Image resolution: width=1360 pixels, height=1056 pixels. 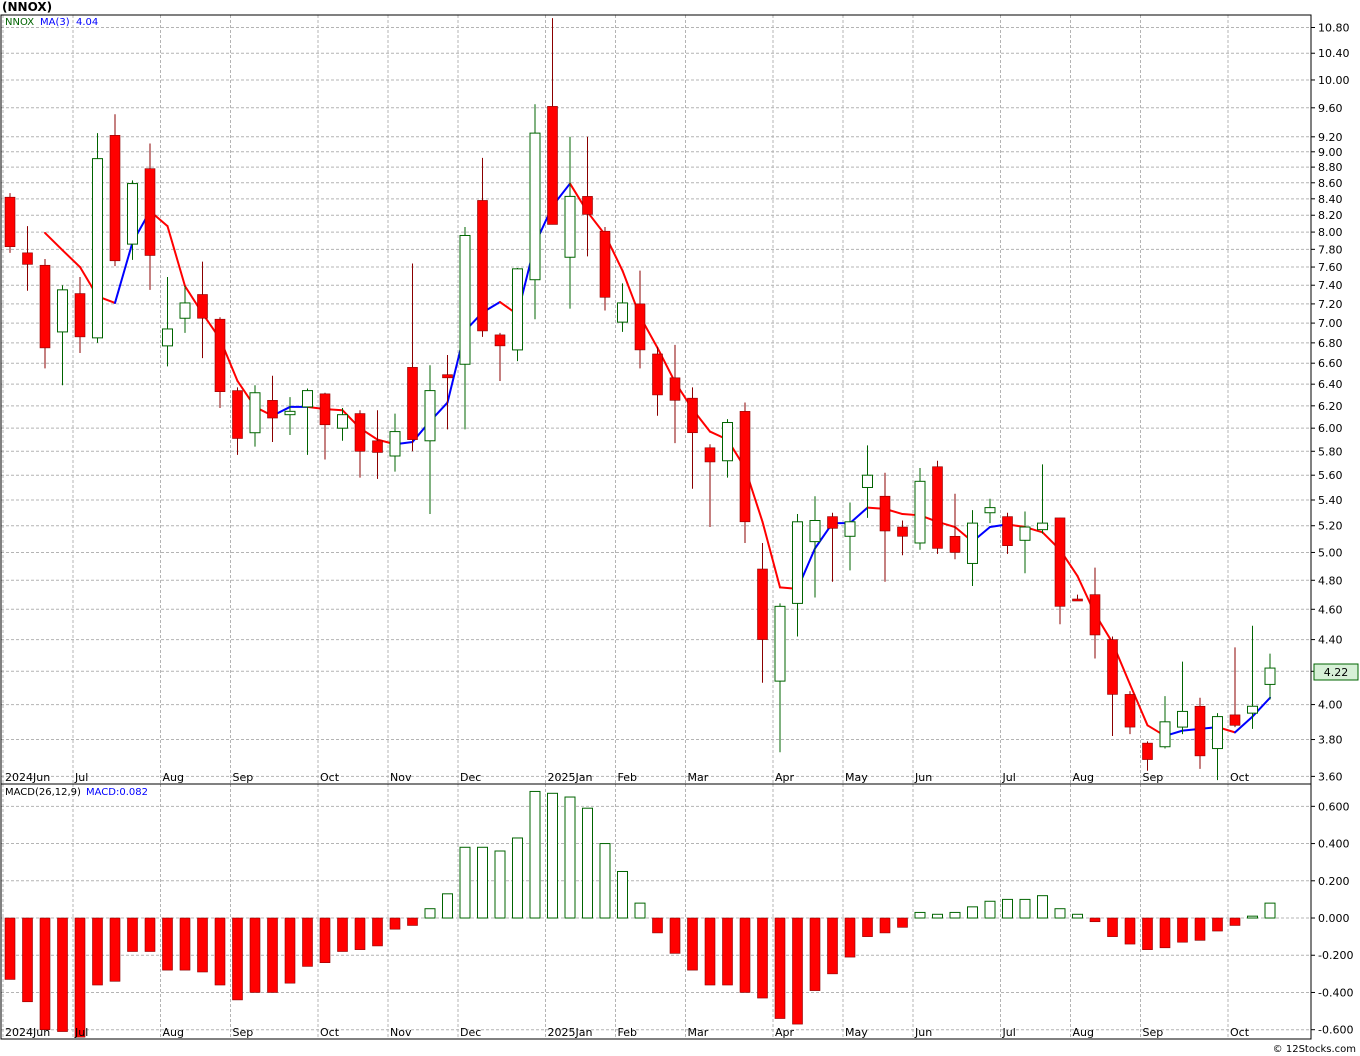 What do you see at coordinates (19, 22) in the screenshot?
I see `legend-symbol: NNOX` at bounding box center [19, 22].